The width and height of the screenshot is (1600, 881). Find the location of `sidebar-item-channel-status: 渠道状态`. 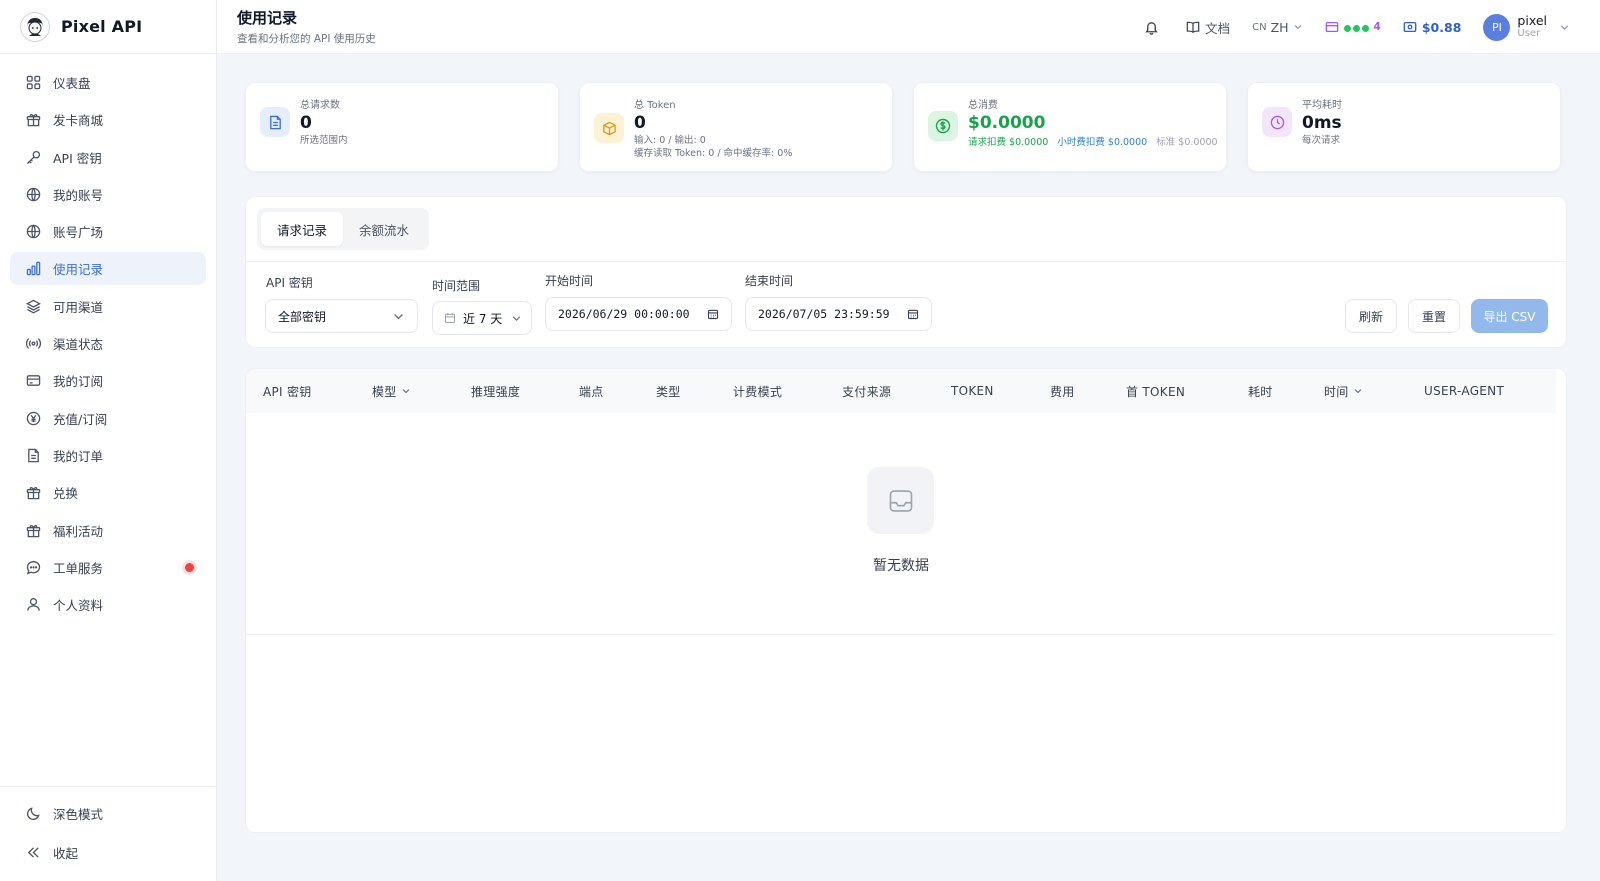

sidebar-item-channel-status: 渠道状态 is located at coordinates (108, 343).